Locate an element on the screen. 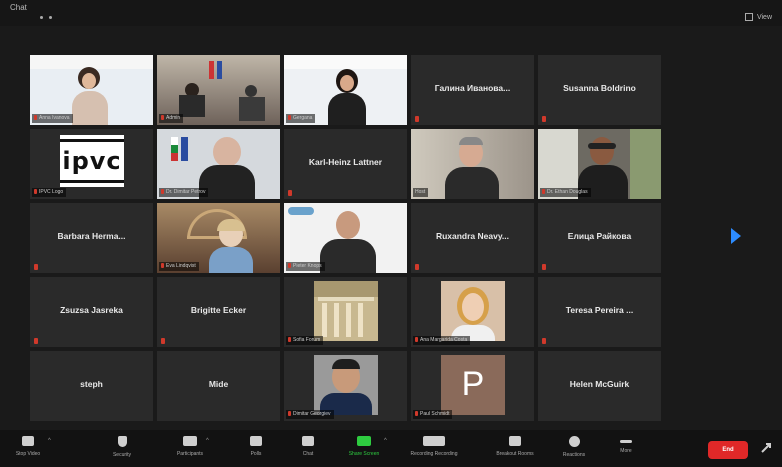  top-bar: Chat View is located at coordinates (391, 13).